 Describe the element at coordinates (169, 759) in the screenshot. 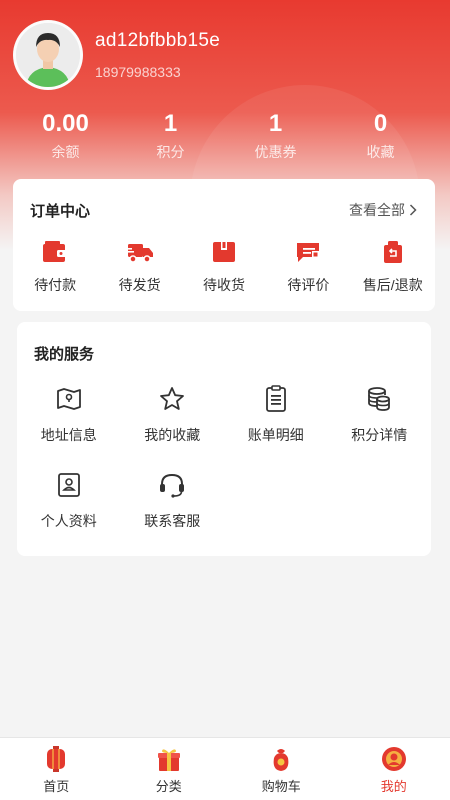

I see `gift-box-icon` at that location.